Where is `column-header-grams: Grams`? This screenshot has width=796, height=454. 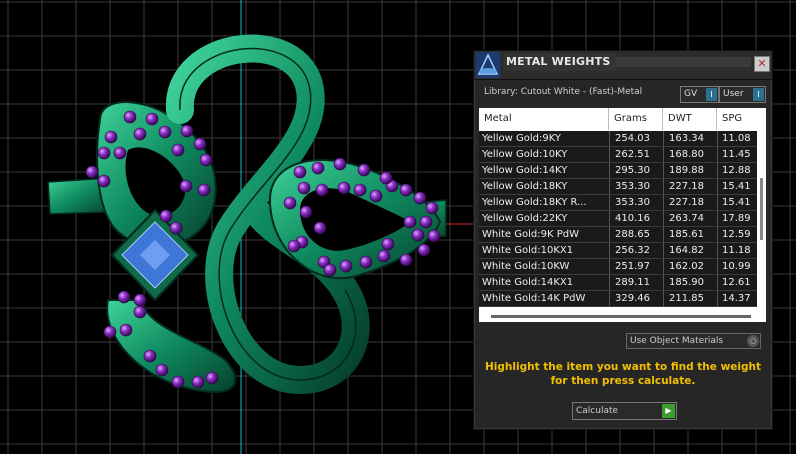
column-header-grams: Grams is located at coordinates (636, 119).